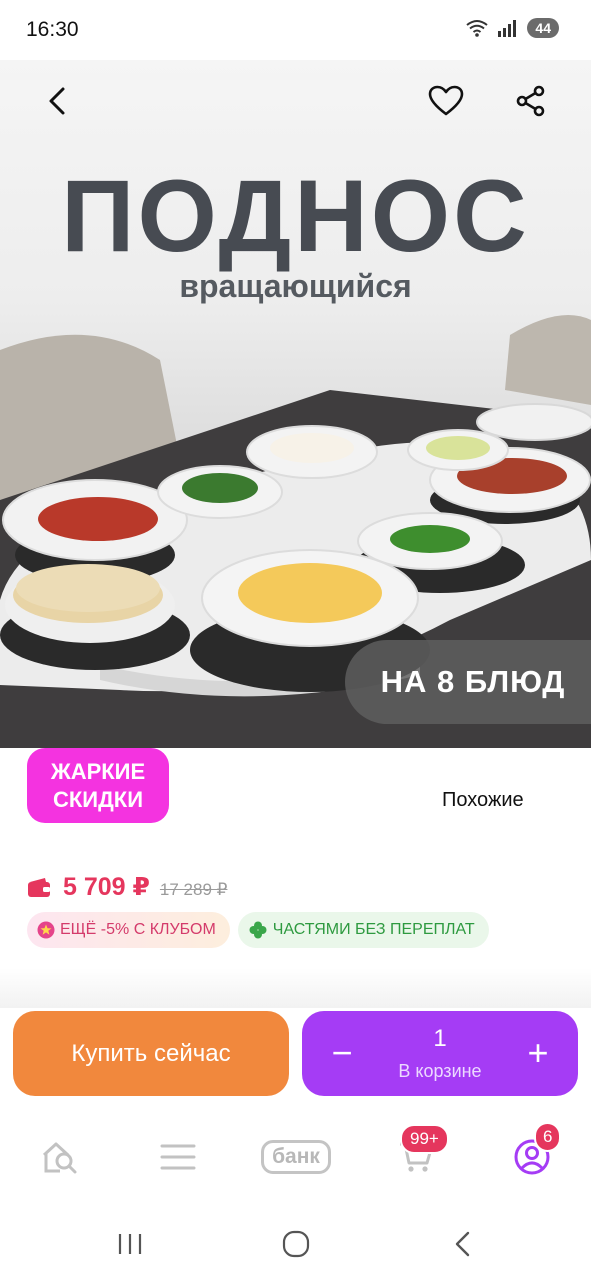  Describe the element at coordinates (98, 799) in the screenshot. I see `hot-deals-line2: СКИДКИ` at that location.